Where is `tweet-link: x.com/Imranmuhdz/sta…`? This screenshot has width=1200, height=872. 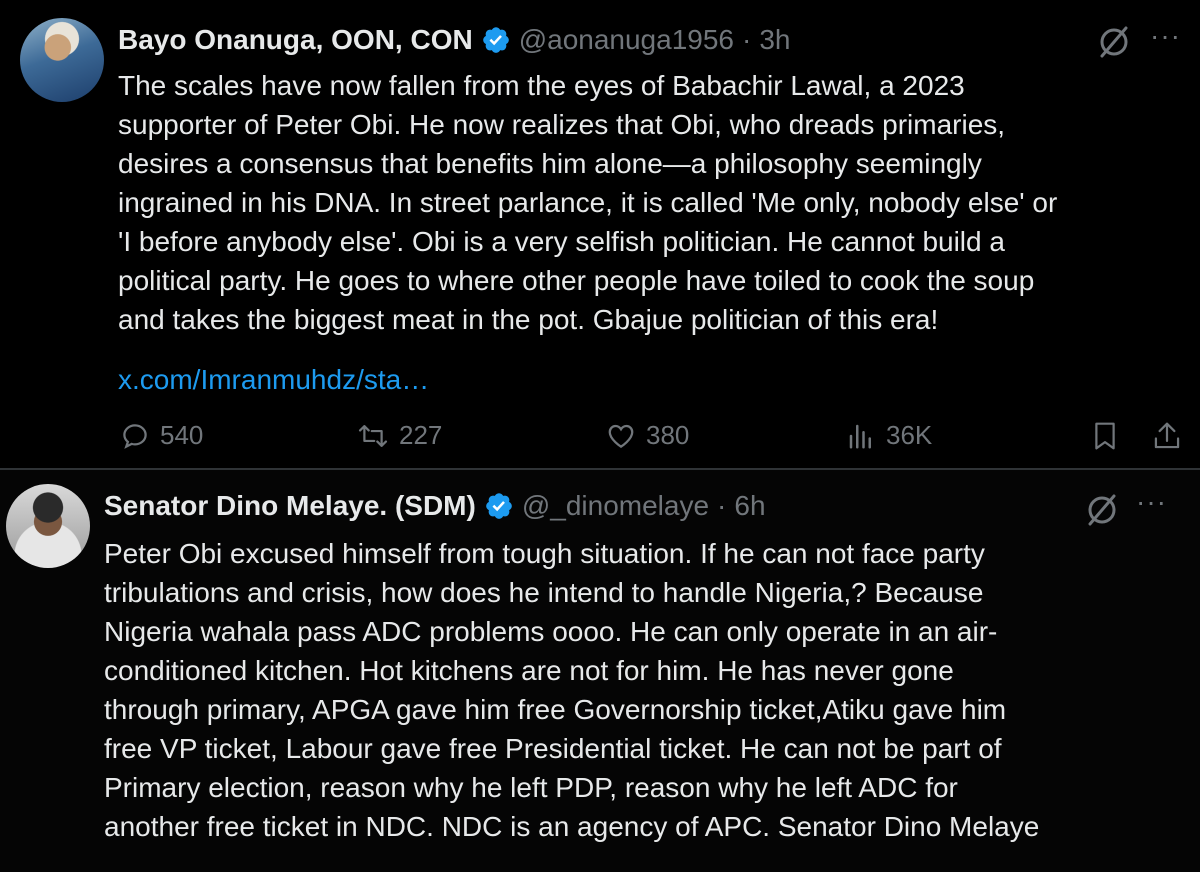 tweet-link: x.com/Imranmuhdz/sta… is located at coordinates (273, 379).